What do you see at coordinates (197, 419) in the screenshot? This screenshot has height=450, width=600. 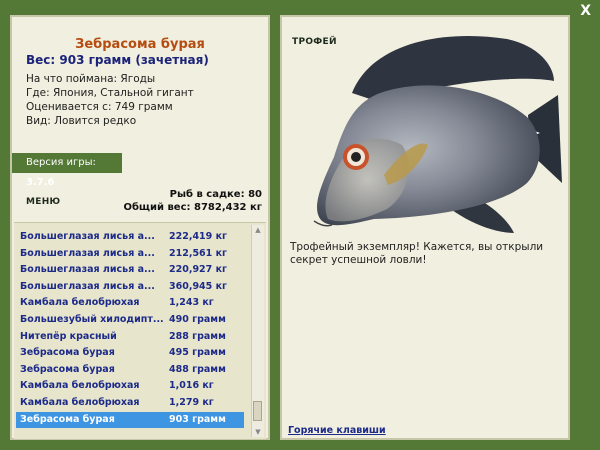 I see `catch-fish-weight: 903 грамм` at bounding box center [197, 419].